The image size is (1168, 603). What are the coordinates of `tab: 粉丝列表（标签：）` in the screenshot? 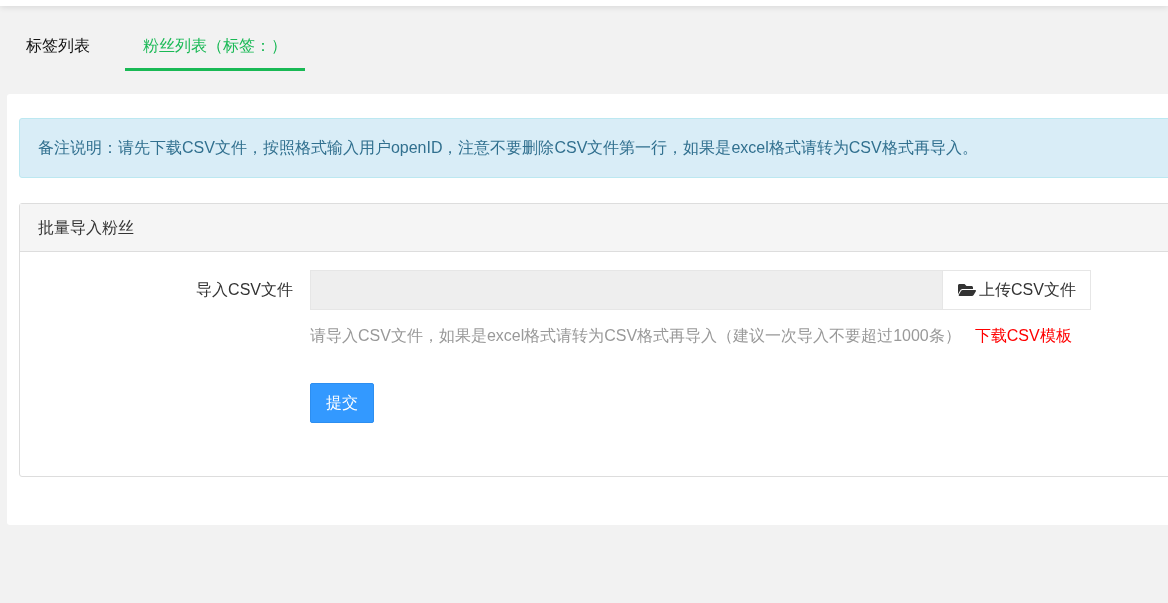 It's located at (215, 47).